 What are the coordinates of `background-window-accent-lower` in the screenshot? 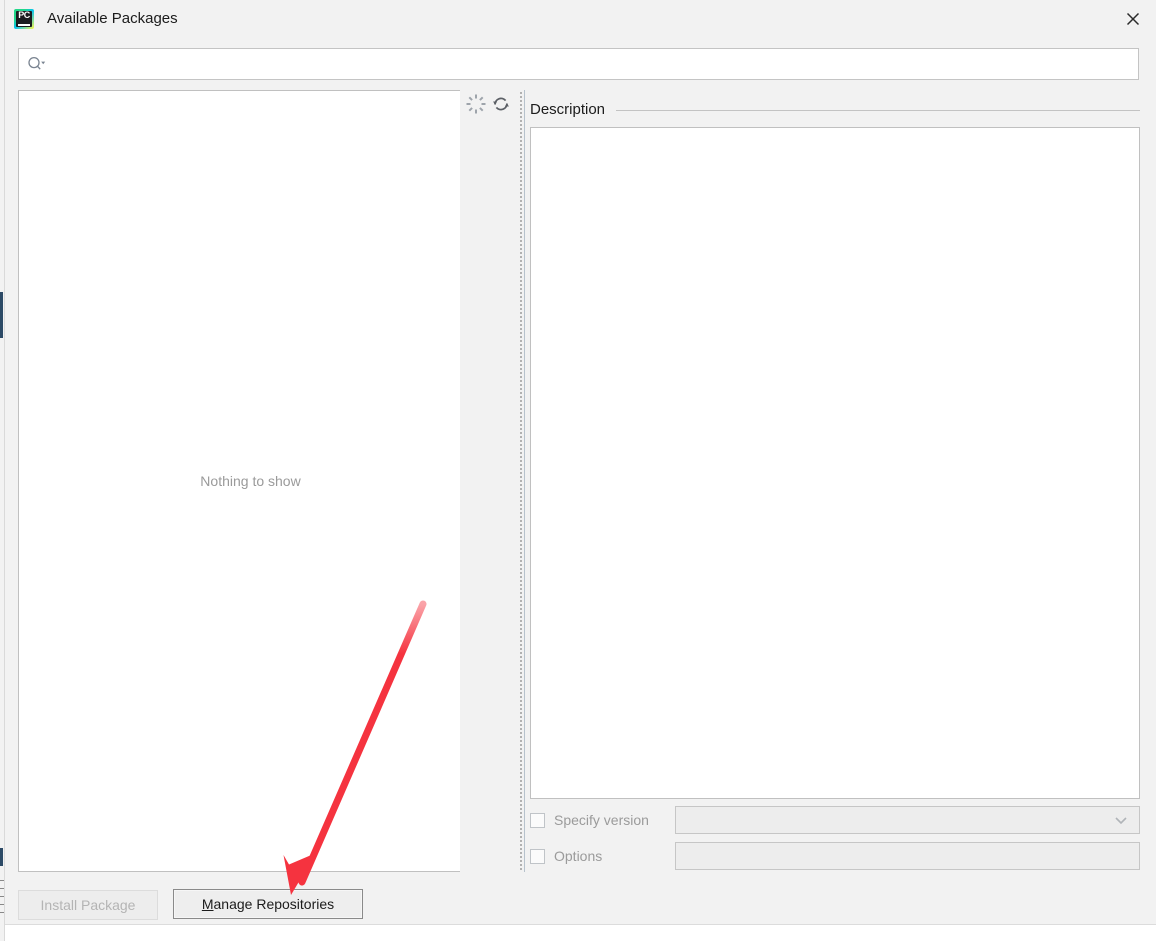 It's located at (1, 857).